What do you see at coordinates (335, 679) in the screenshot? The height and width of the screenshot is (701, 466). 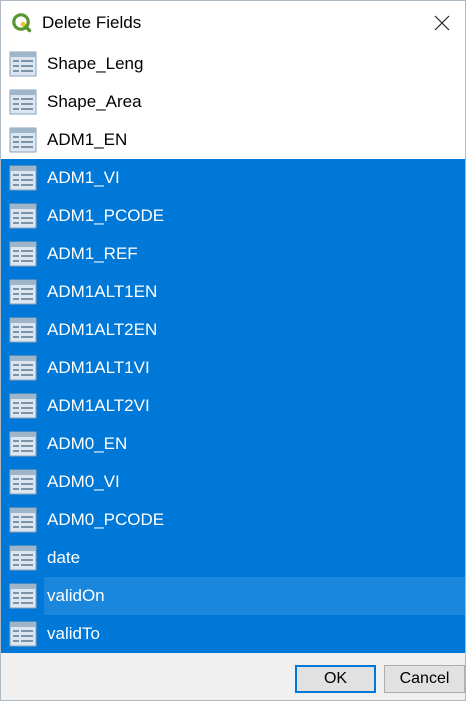 I see `ok-button: OK` at bounding box center [335, 679].